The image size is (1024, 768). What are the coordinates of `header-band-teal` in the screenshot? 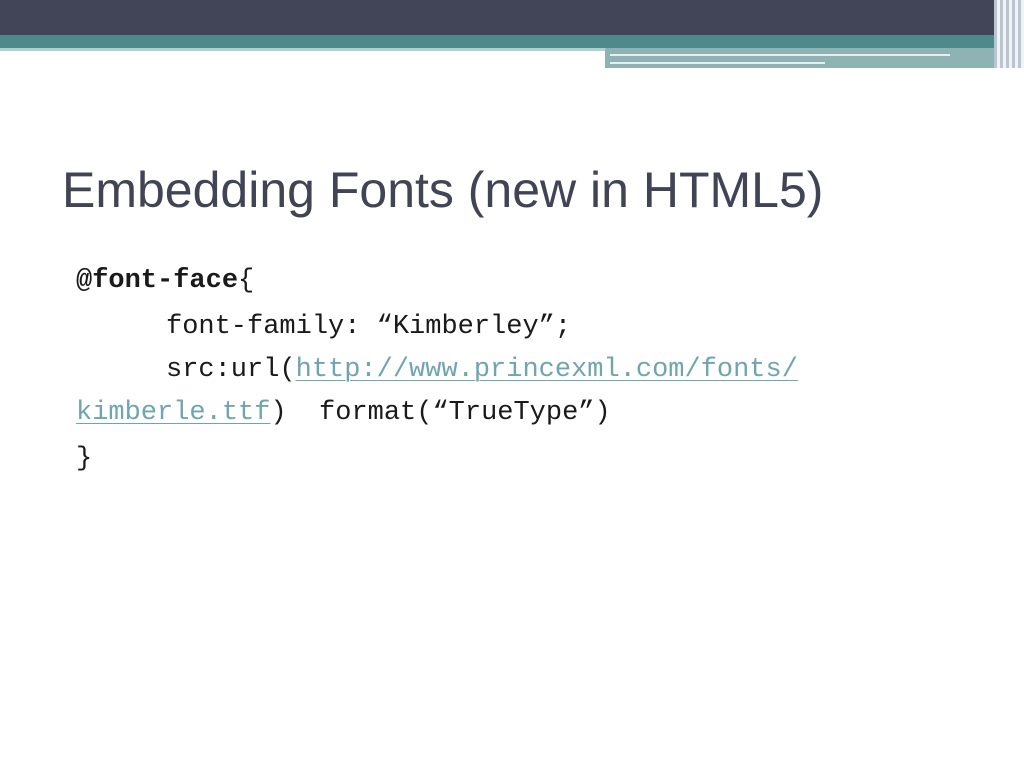 It's located at (512, 41).